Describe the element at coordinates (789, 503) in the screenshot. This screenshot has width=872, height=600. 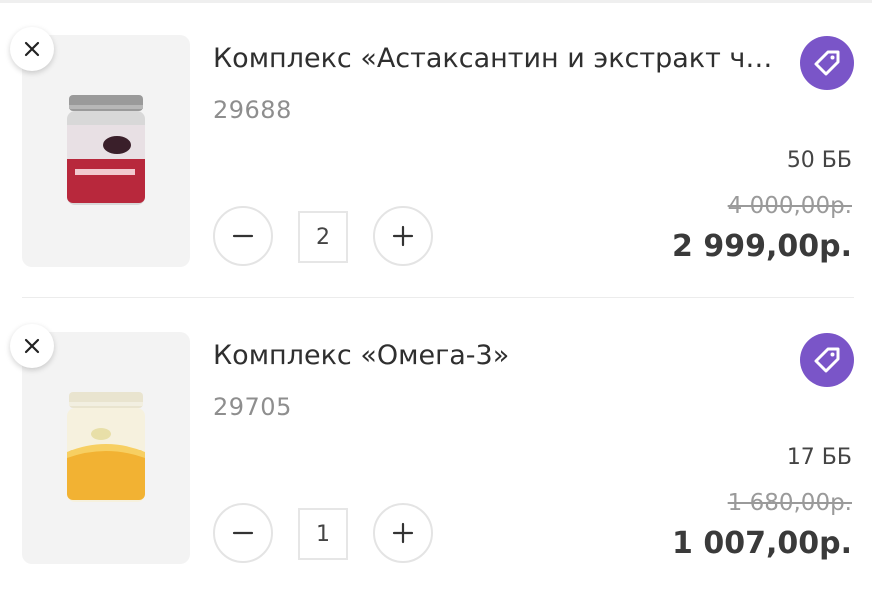
I see `old-price: 1 680,00р.` at that location.